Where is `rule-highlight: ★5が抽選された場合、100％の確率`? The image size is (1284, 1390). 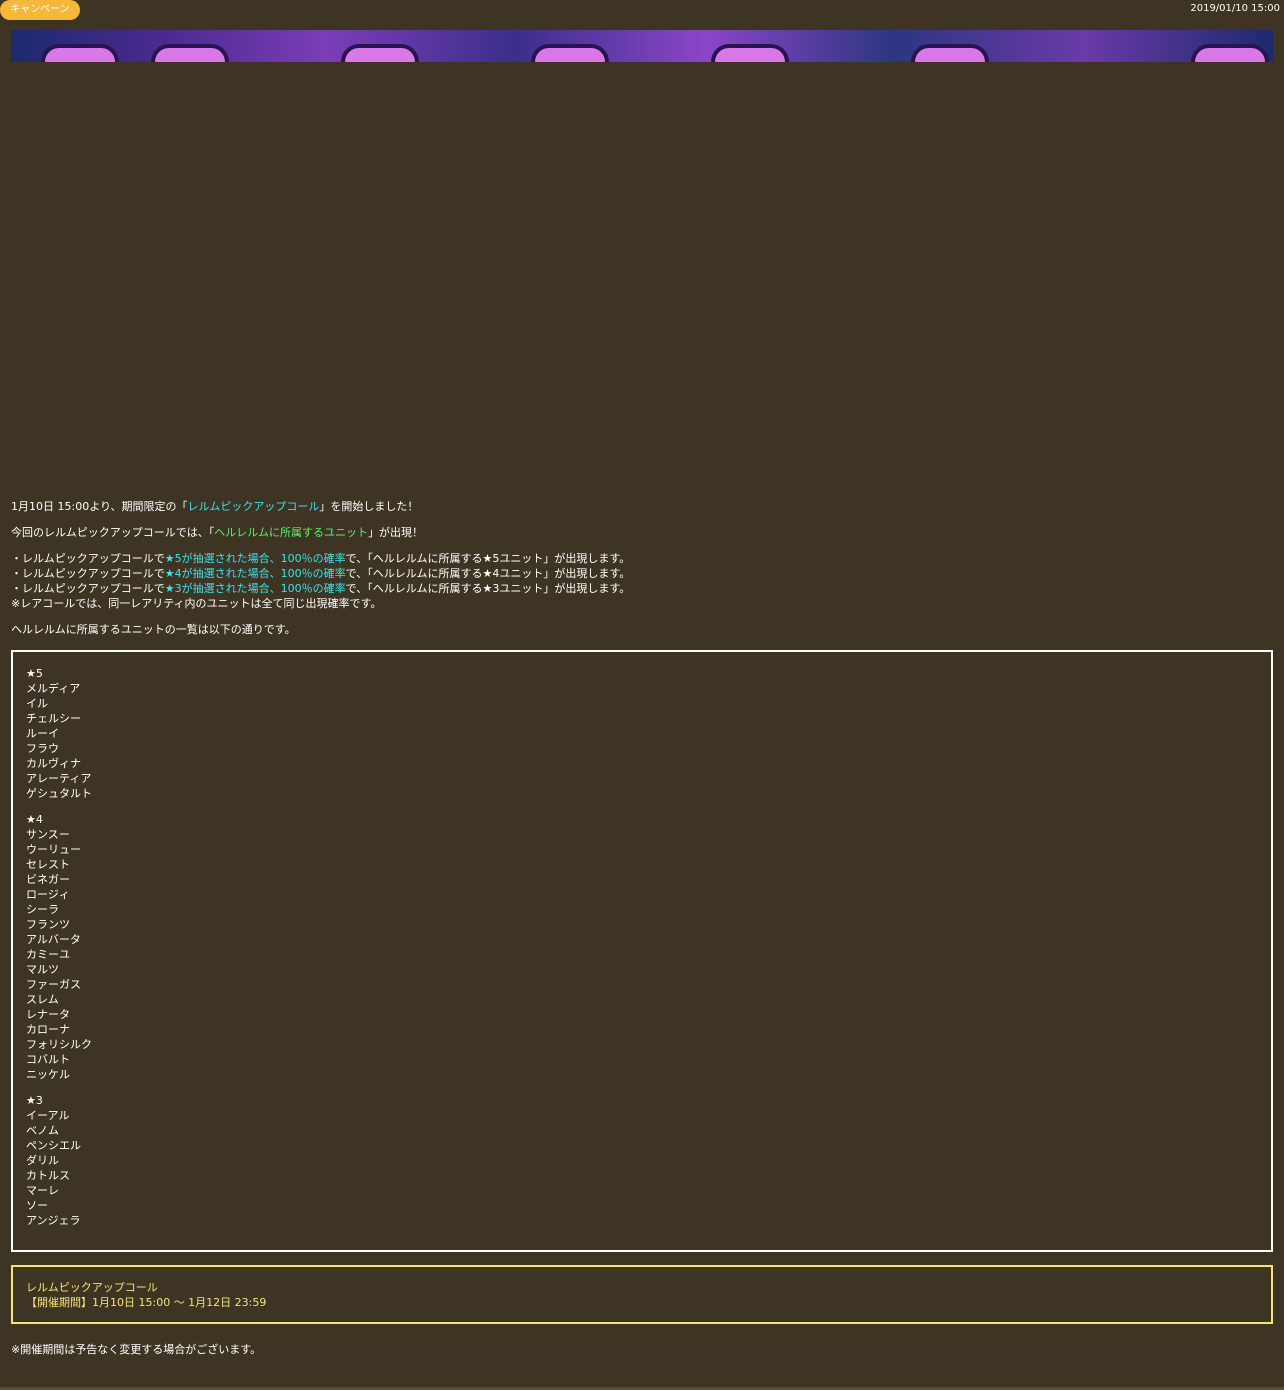
rule-highlight: ★5が抽選された場合、100％の確率 is located at coordinates (255, 558).